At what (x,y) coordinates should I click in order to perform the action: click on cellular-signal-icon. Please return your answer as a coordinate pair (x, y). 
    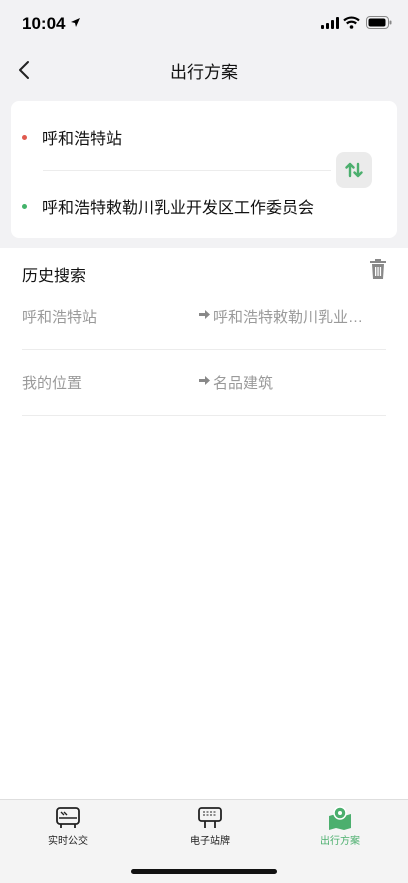
    Looking at the image, I should click on (330, 23).